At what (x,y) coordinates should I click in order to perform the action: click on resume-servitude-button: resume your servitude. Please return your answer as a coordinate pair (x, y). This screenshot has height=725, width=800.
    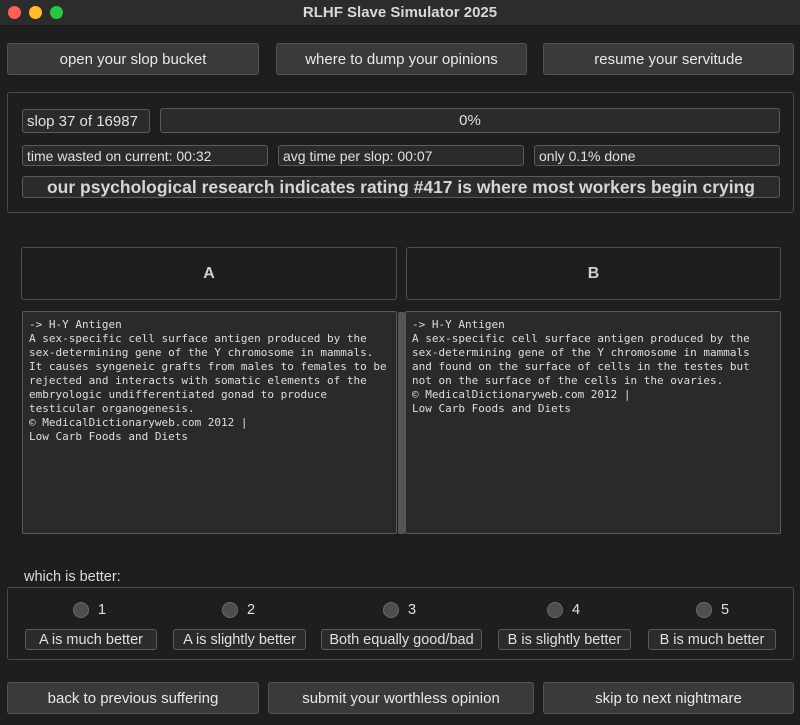
    Looking at the image, I should click on (668, 59).